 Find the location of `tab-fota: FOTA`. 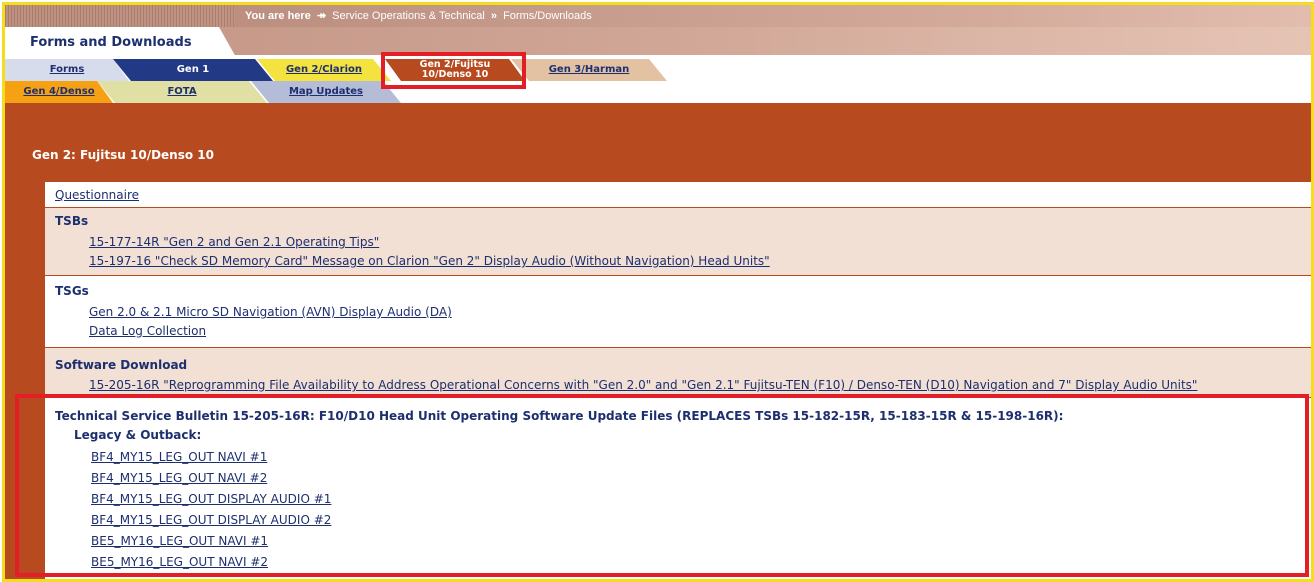

tab-fota: FOTA is located at coordinates (182, 92).